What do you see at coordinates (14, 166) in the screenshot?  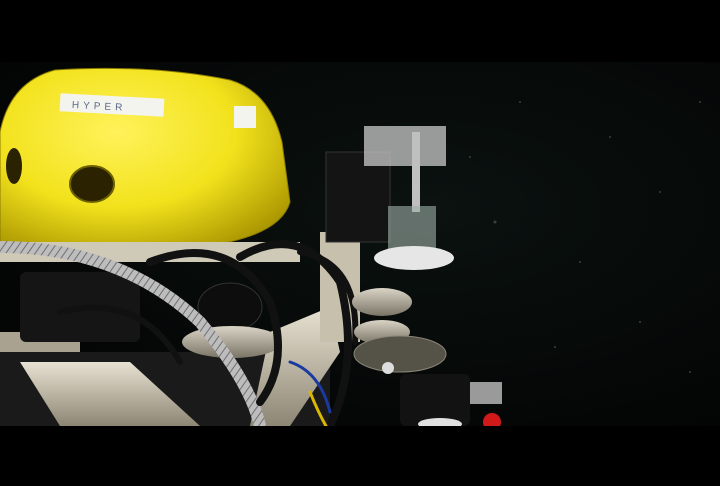 I see `hull-side-port` at bounding box center [14, 166].